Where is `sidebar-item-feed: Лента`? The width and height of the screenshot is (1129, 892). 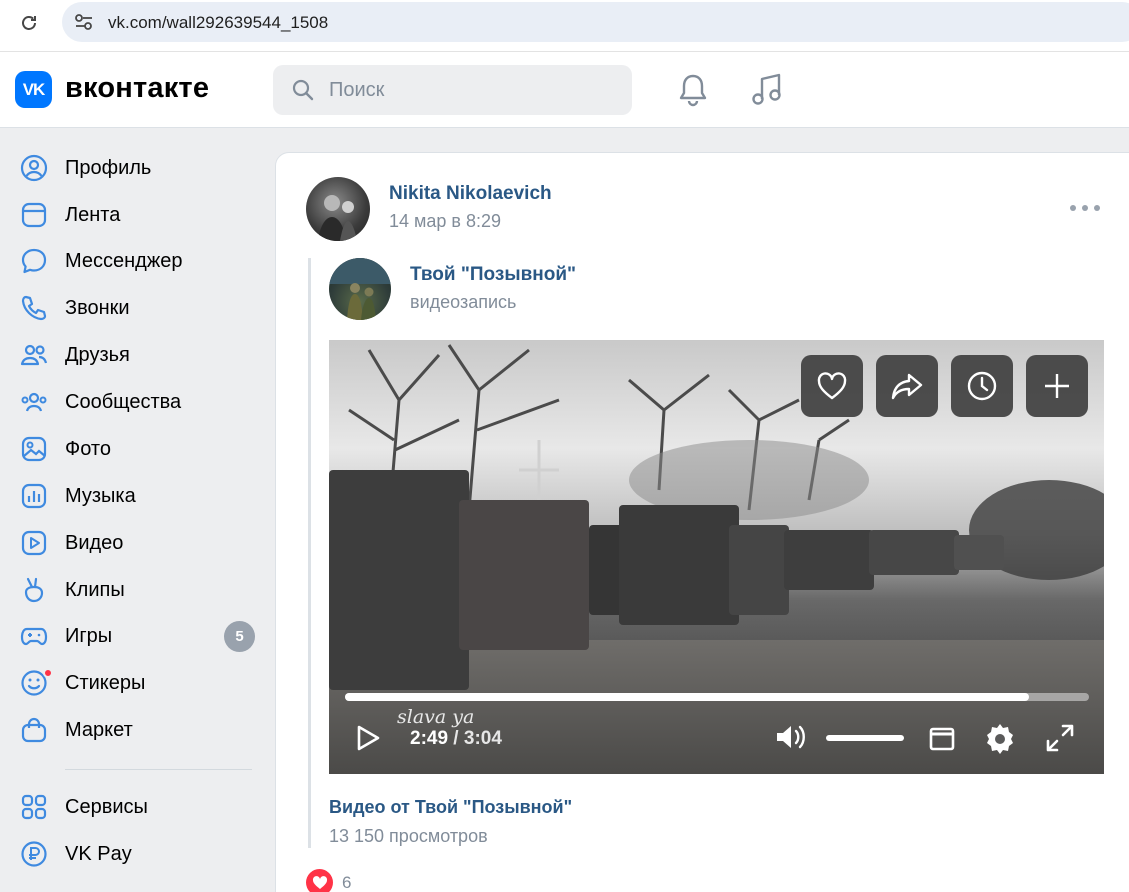
sidebar-item-feed: Лента is located at coordinates (135, 215).